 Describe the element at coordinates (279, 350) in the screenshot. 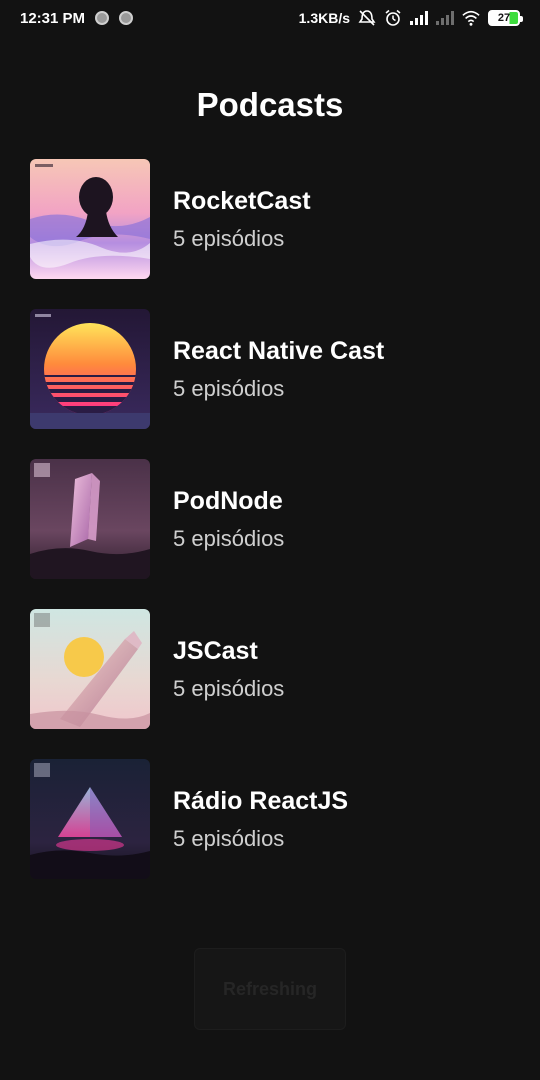

I see `podcast-title: React Native Cast` at that location.